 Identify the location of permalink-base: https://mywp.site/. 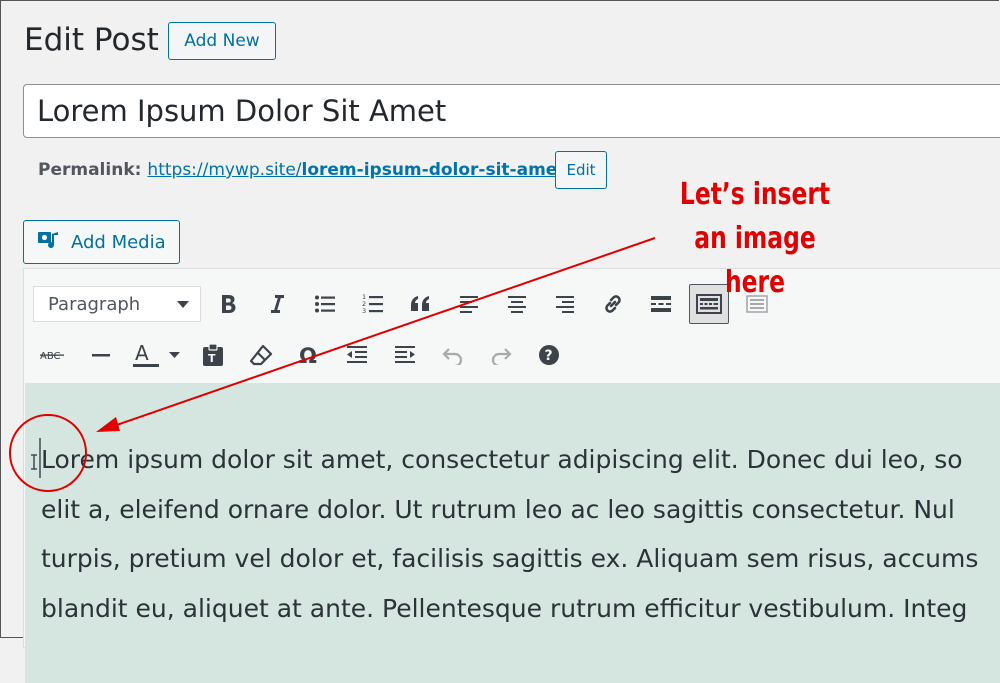
(224, 170).